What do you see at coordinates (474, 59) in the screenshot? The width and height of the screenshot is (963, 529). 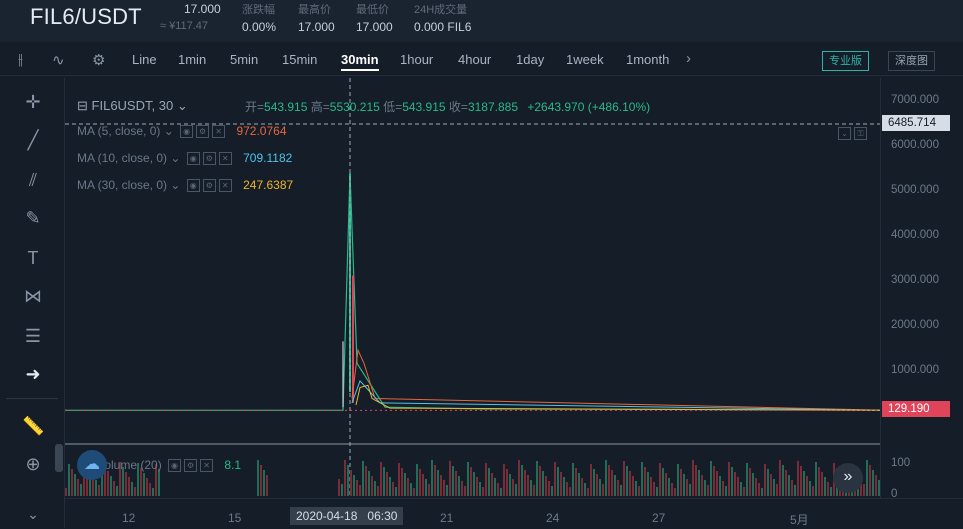 I see `interval-4hour: 4hour` at bounding box center [474, 59].